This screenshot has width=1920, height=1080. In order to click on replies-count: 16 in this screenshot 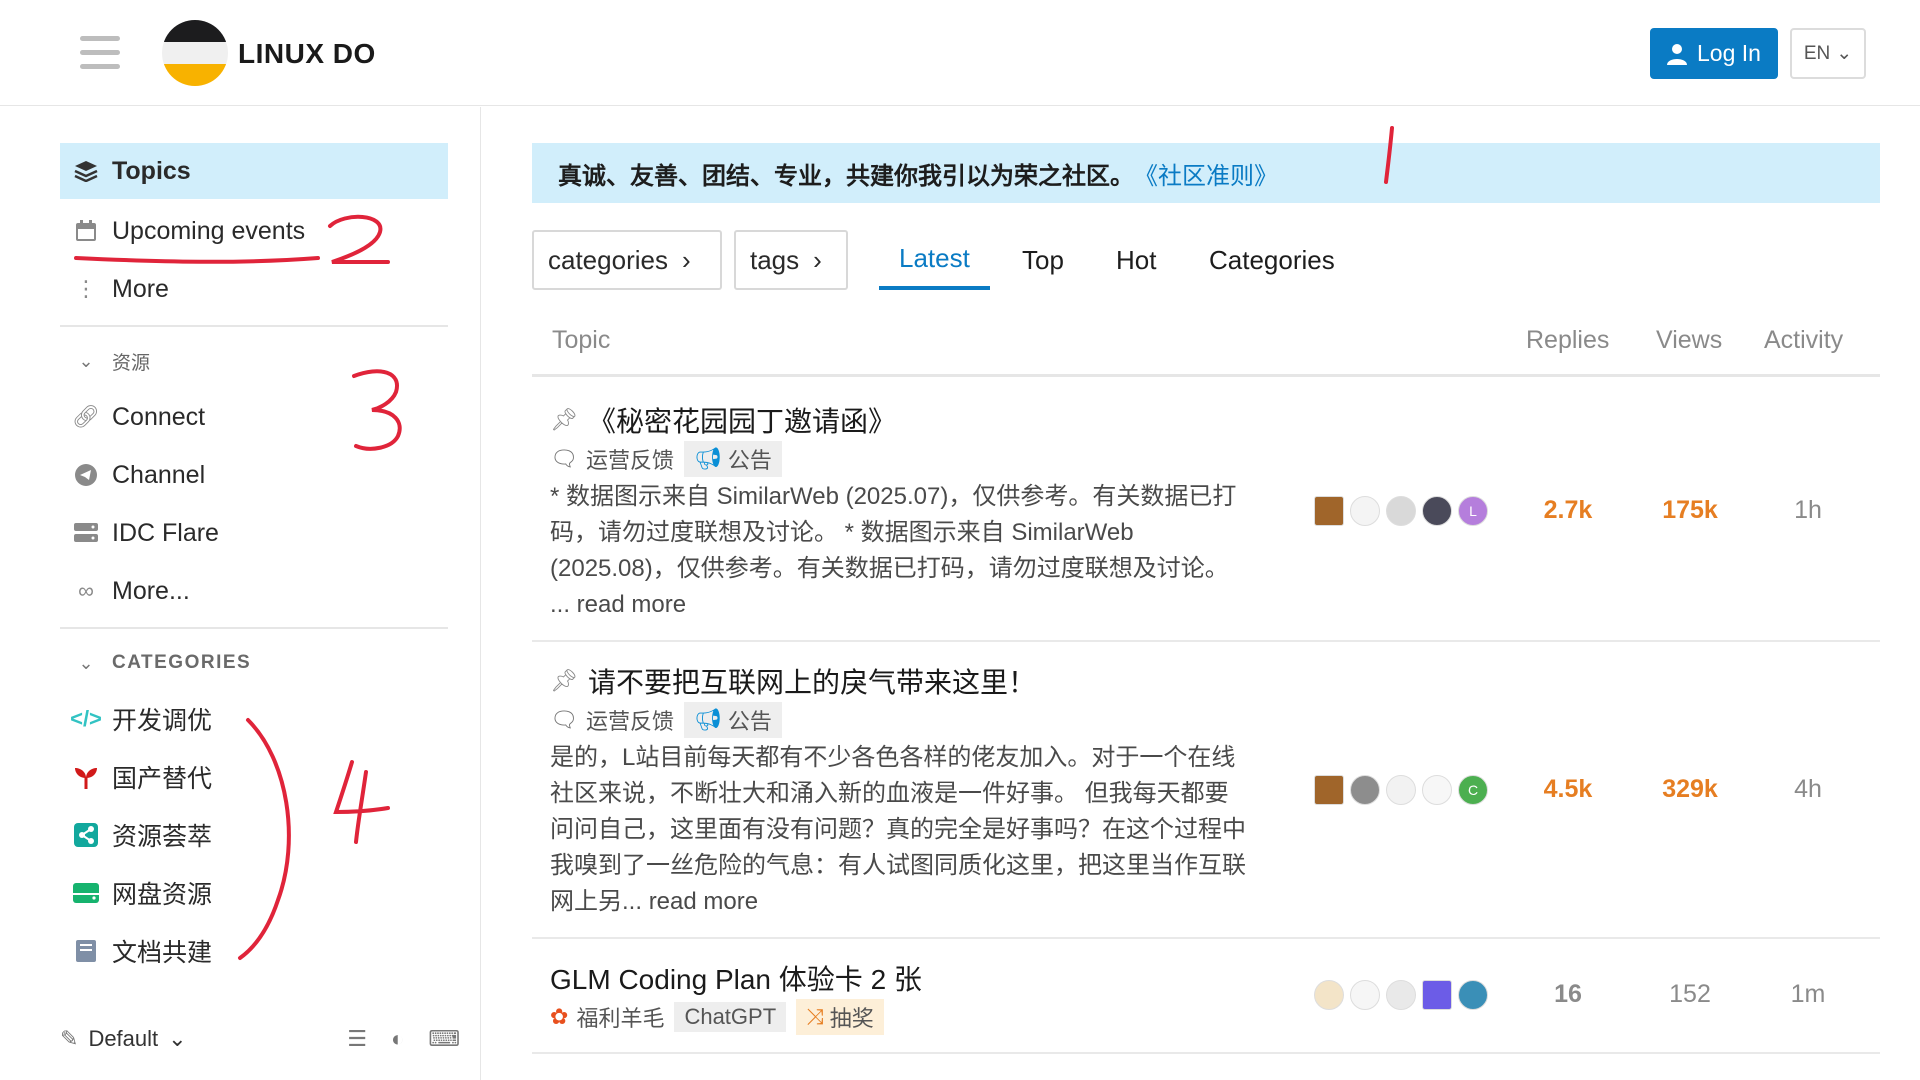, I will do `click(1568, 994)`.